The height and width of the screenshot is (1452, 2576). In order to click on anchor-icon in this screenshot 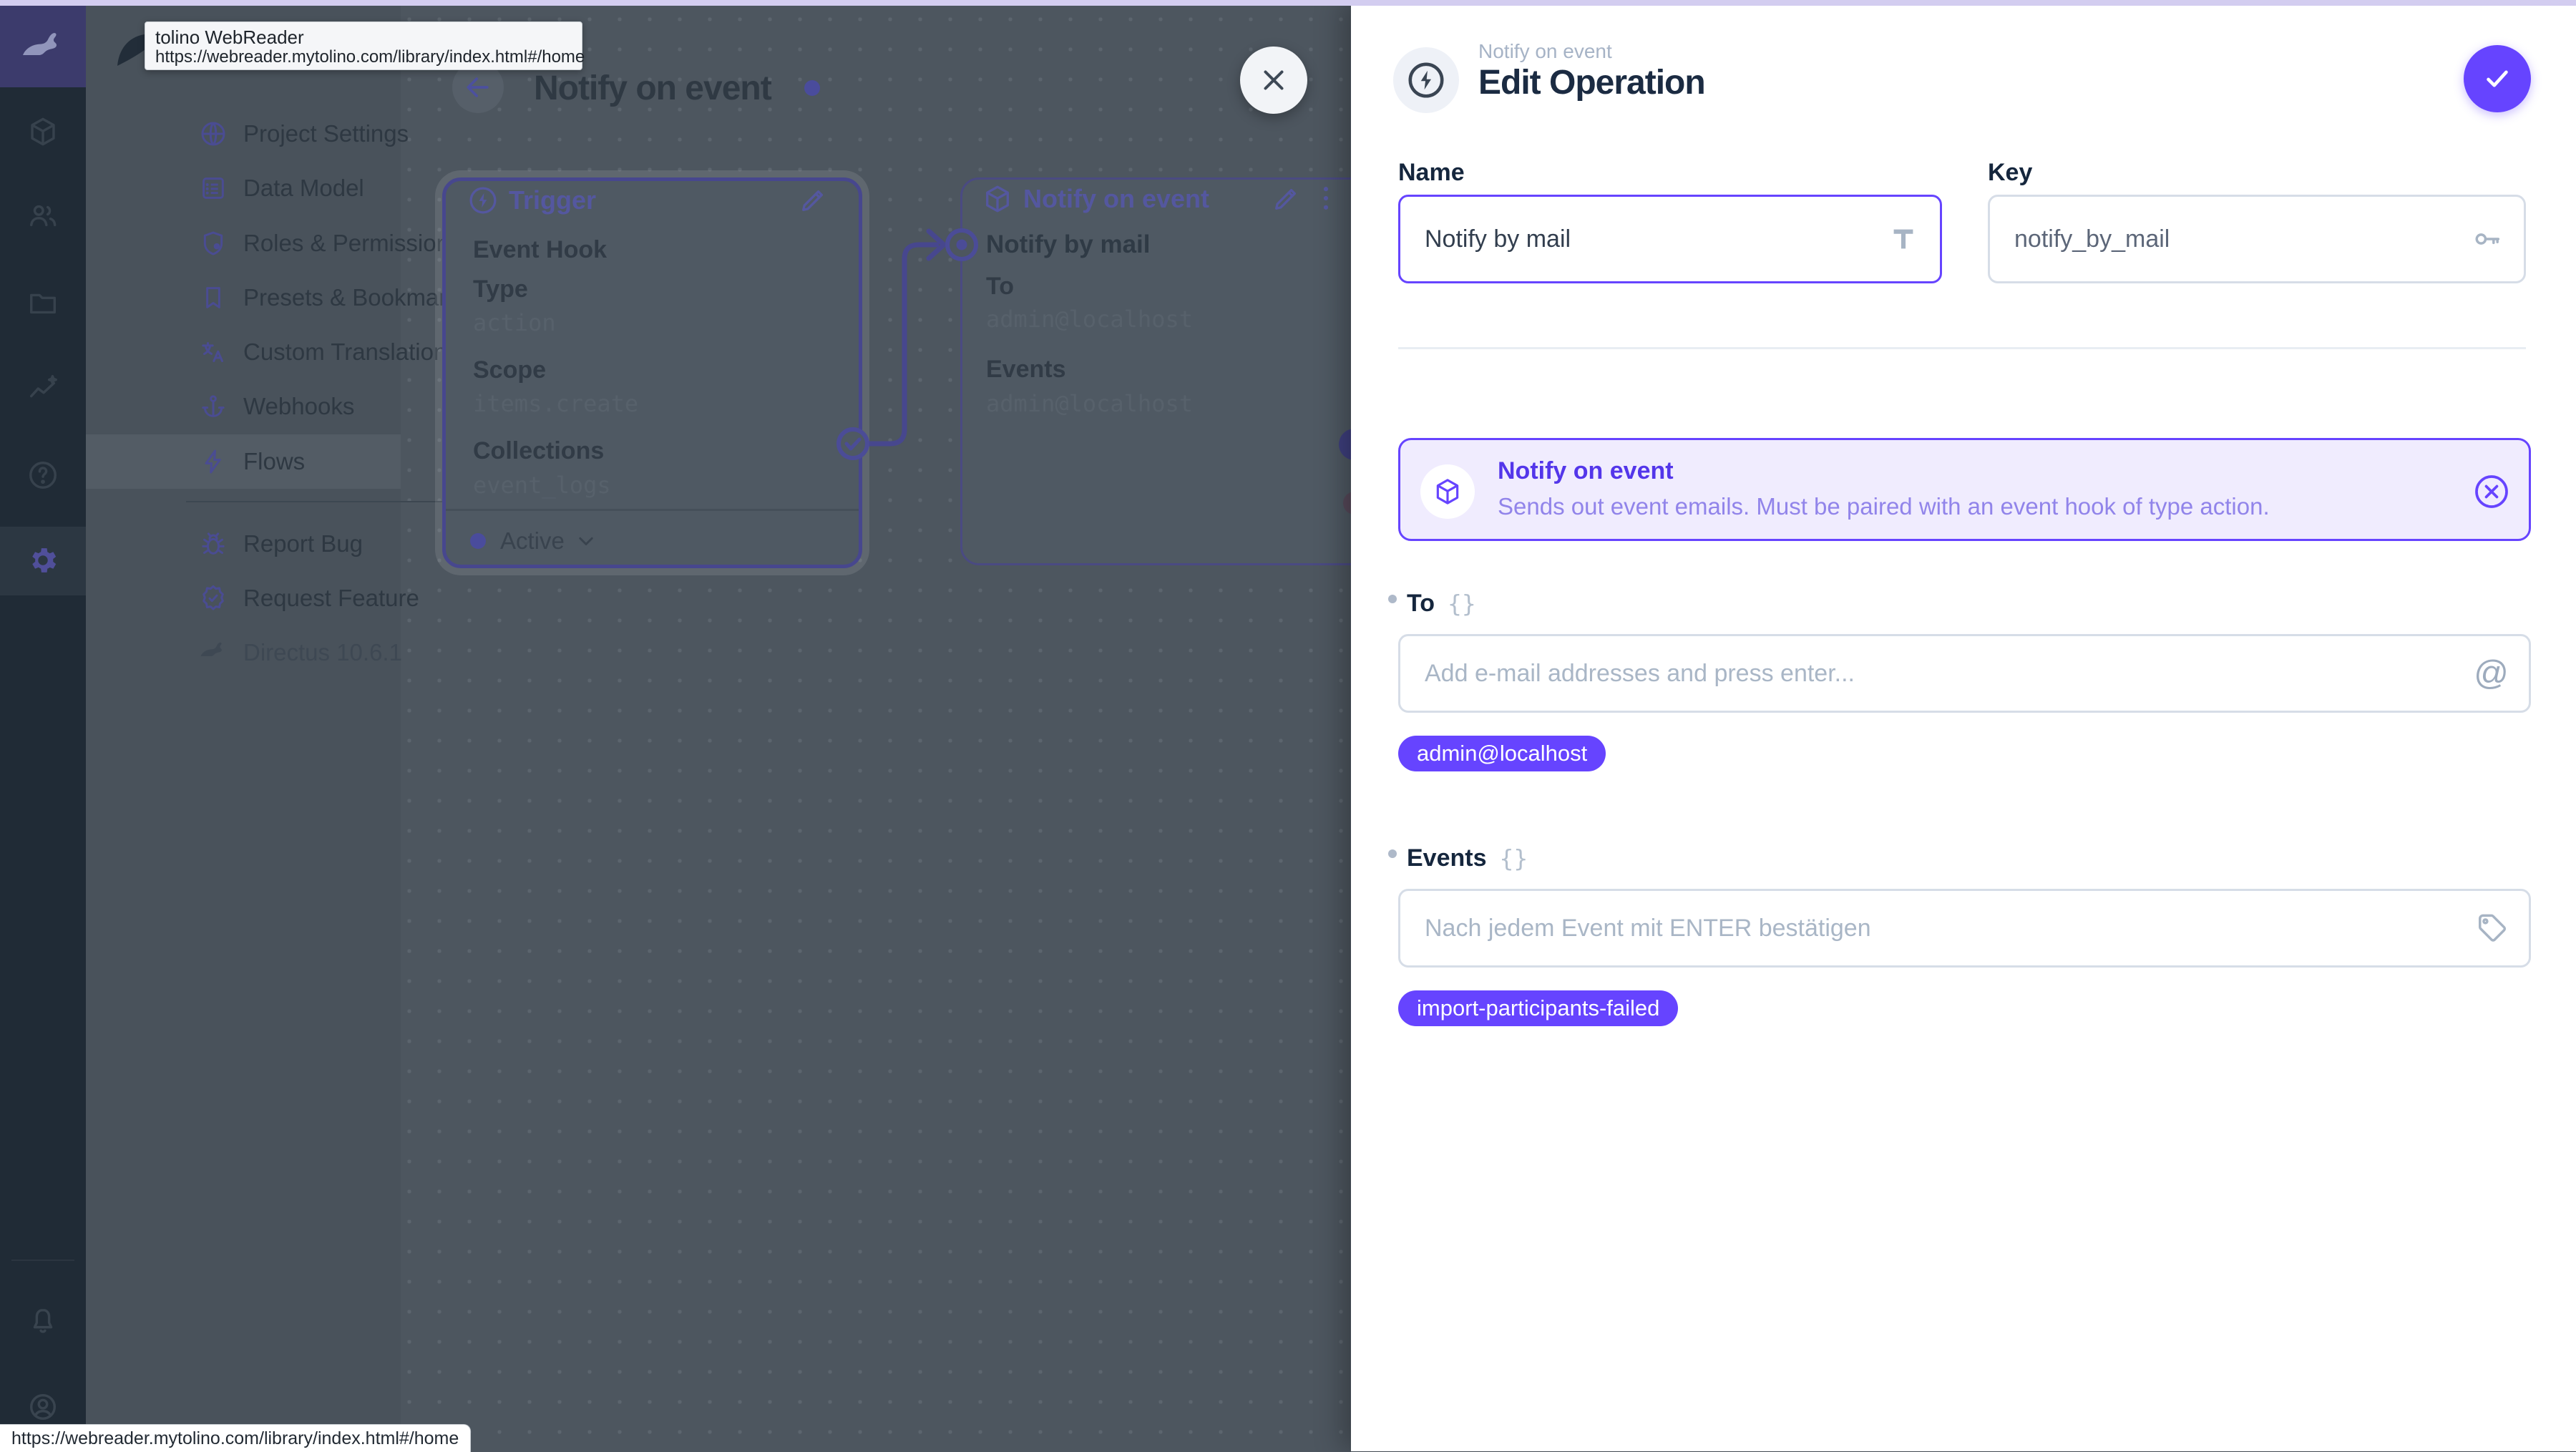, I will do `click(213, 407)`.